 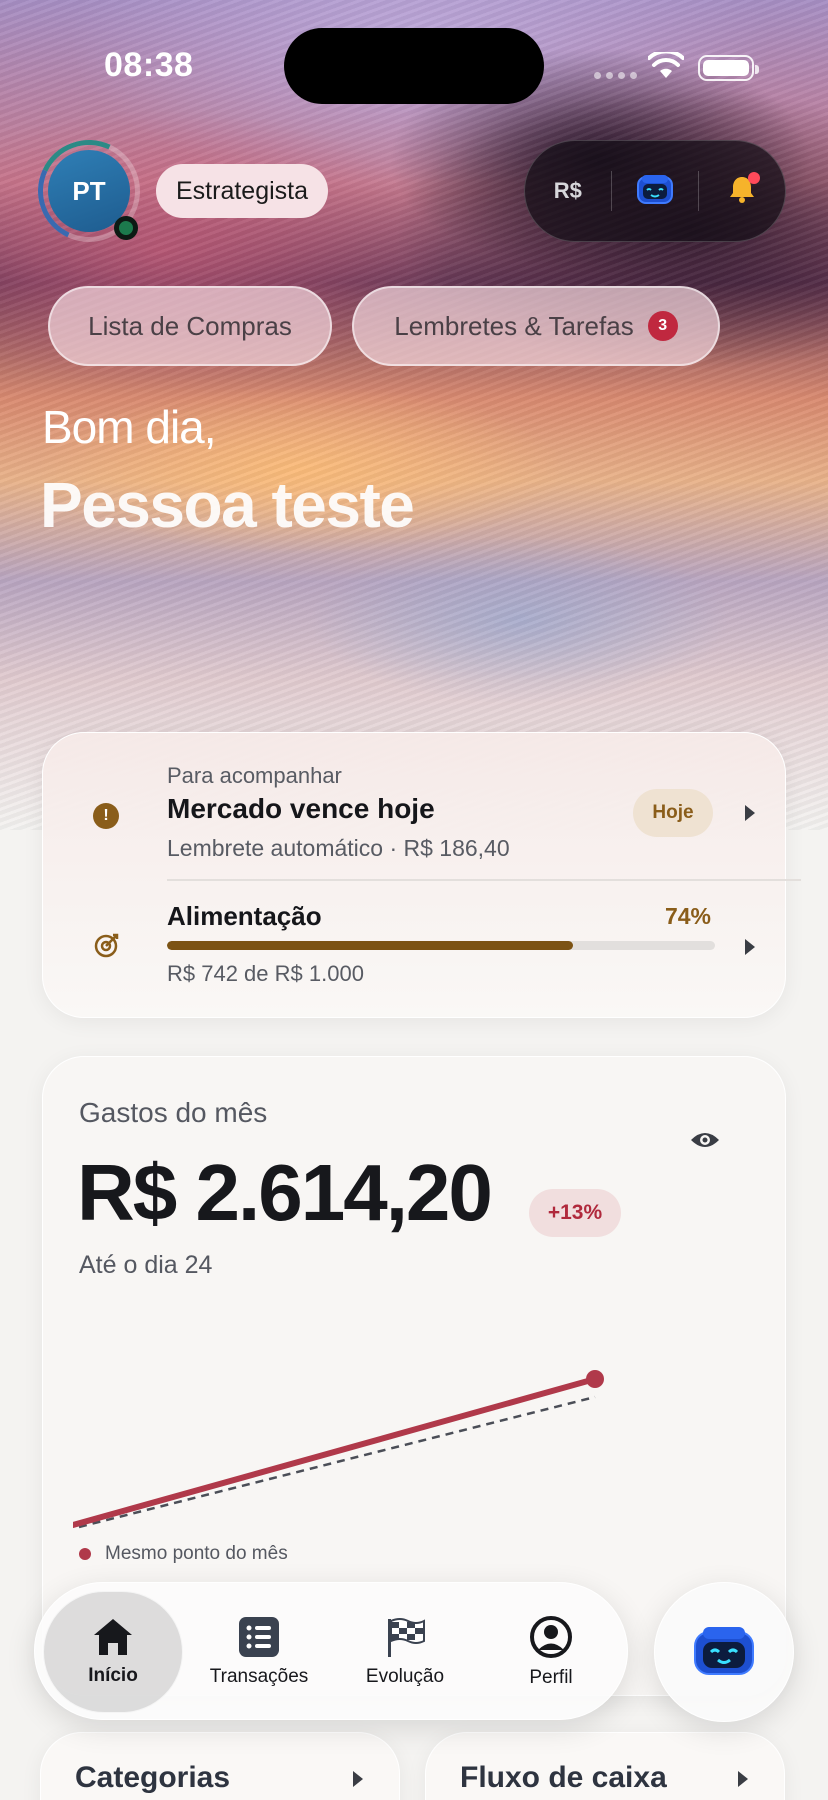 What do you see at coordinates (595, 1379) in the screenshot?
I see `current-point-marker` at bounding box center [595, 1379].